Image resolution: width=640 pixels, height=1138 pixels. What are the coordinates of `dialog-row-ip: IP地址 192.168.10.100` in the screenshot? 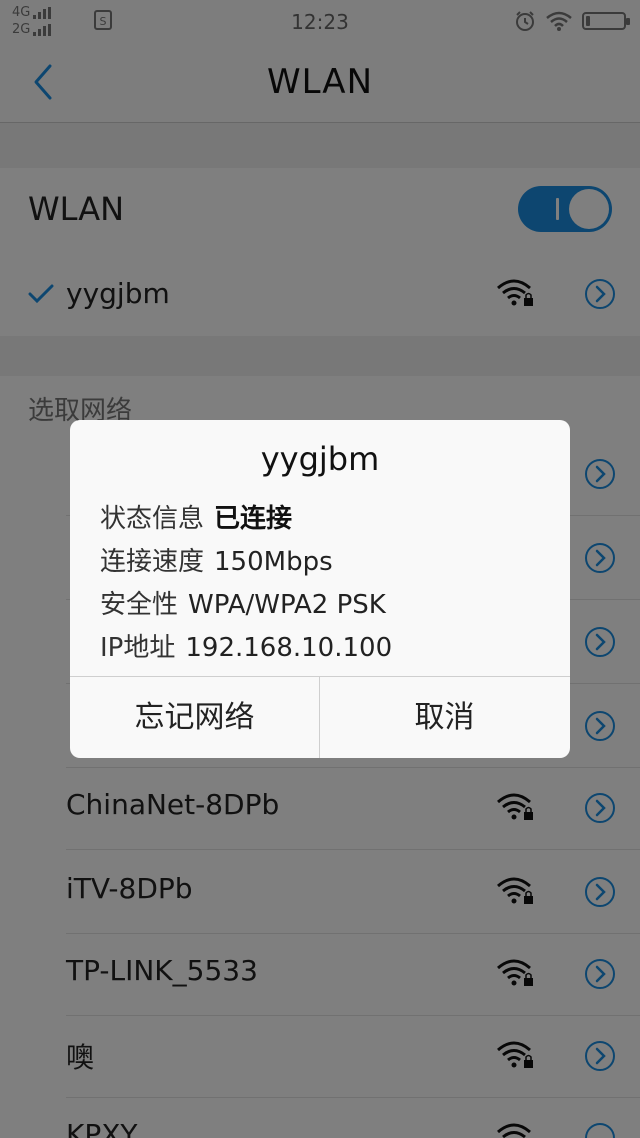 It's located at (246, 645).